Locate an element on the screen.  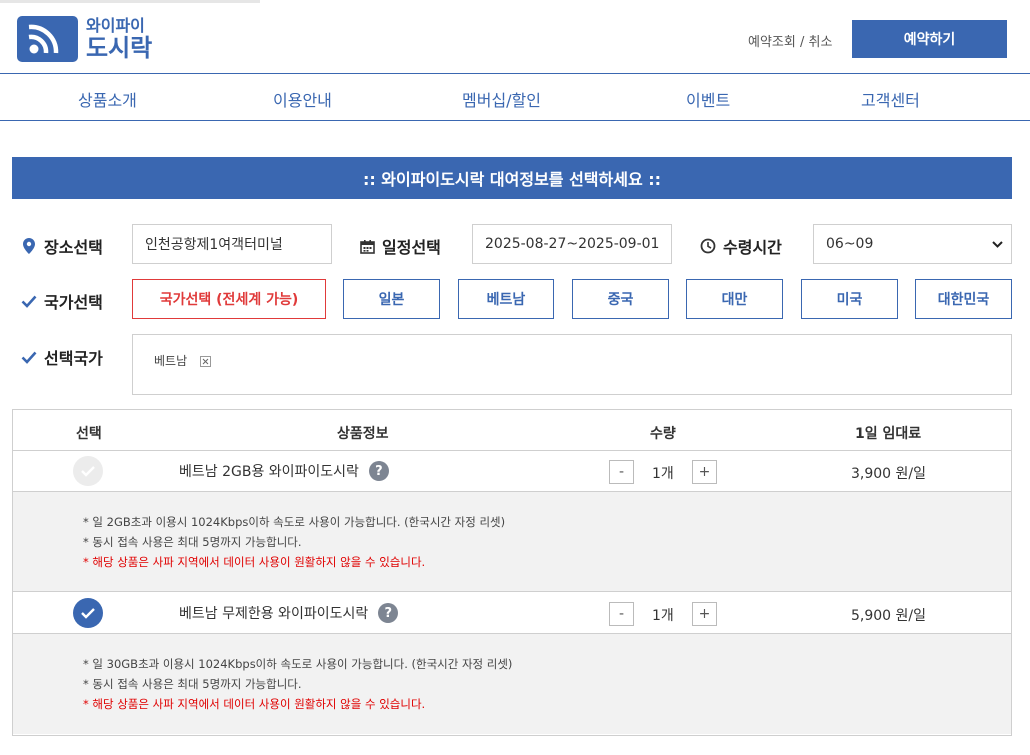
lookup-cancel-link: 예약조회 / 취소 is located at coordinates (790, 40).